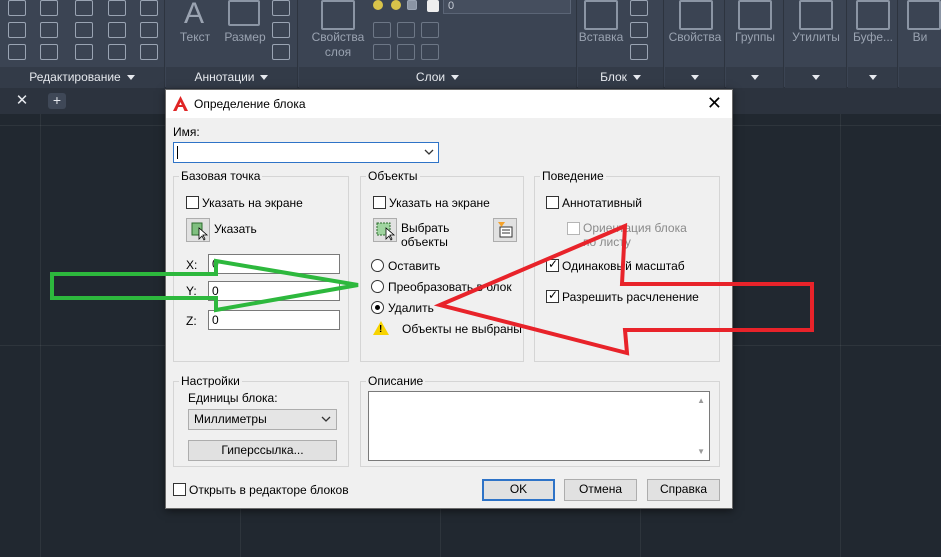  I want to click on ribbon-panel-groups: Группы, so click(755, 44).